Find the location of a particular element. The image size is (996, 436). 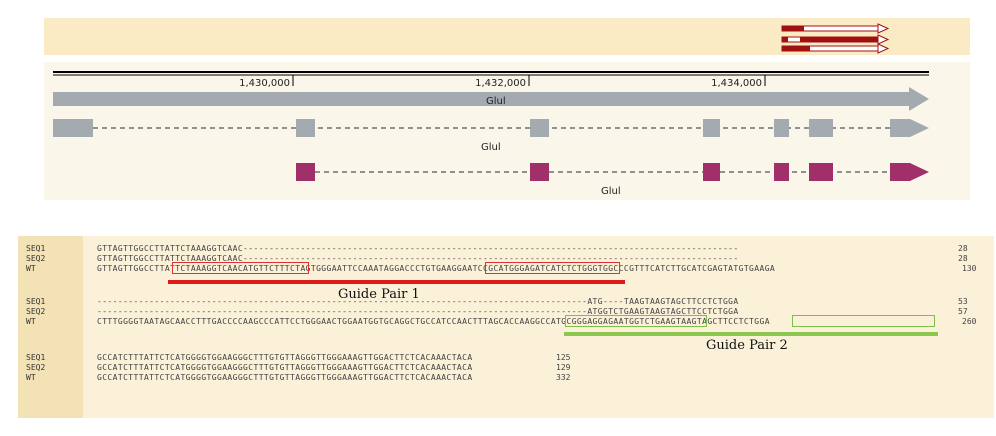

ruler-tick-label-2: 1,434,000 is located at coordinates (736, 83).